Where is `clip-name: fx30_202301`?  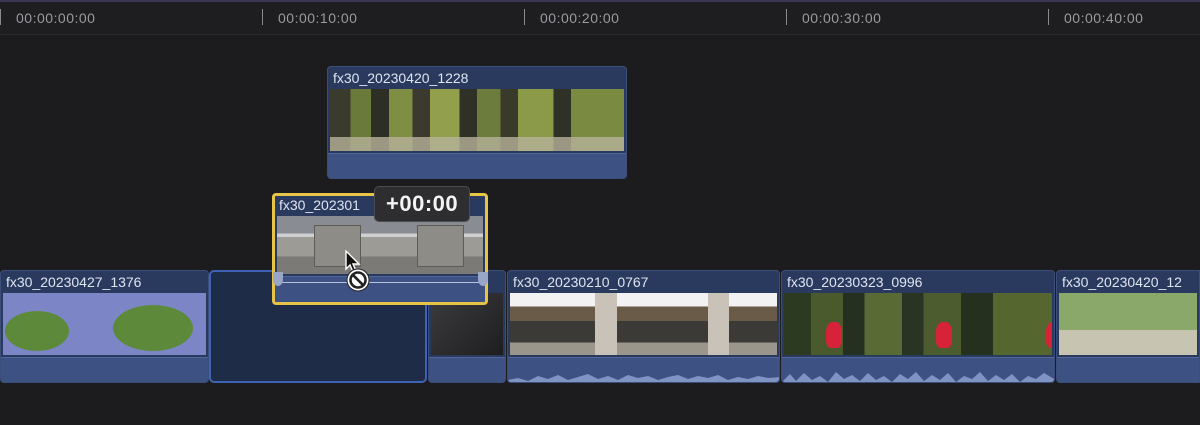 clip-name: fx30_202301 is located at coordinates (319, 205).